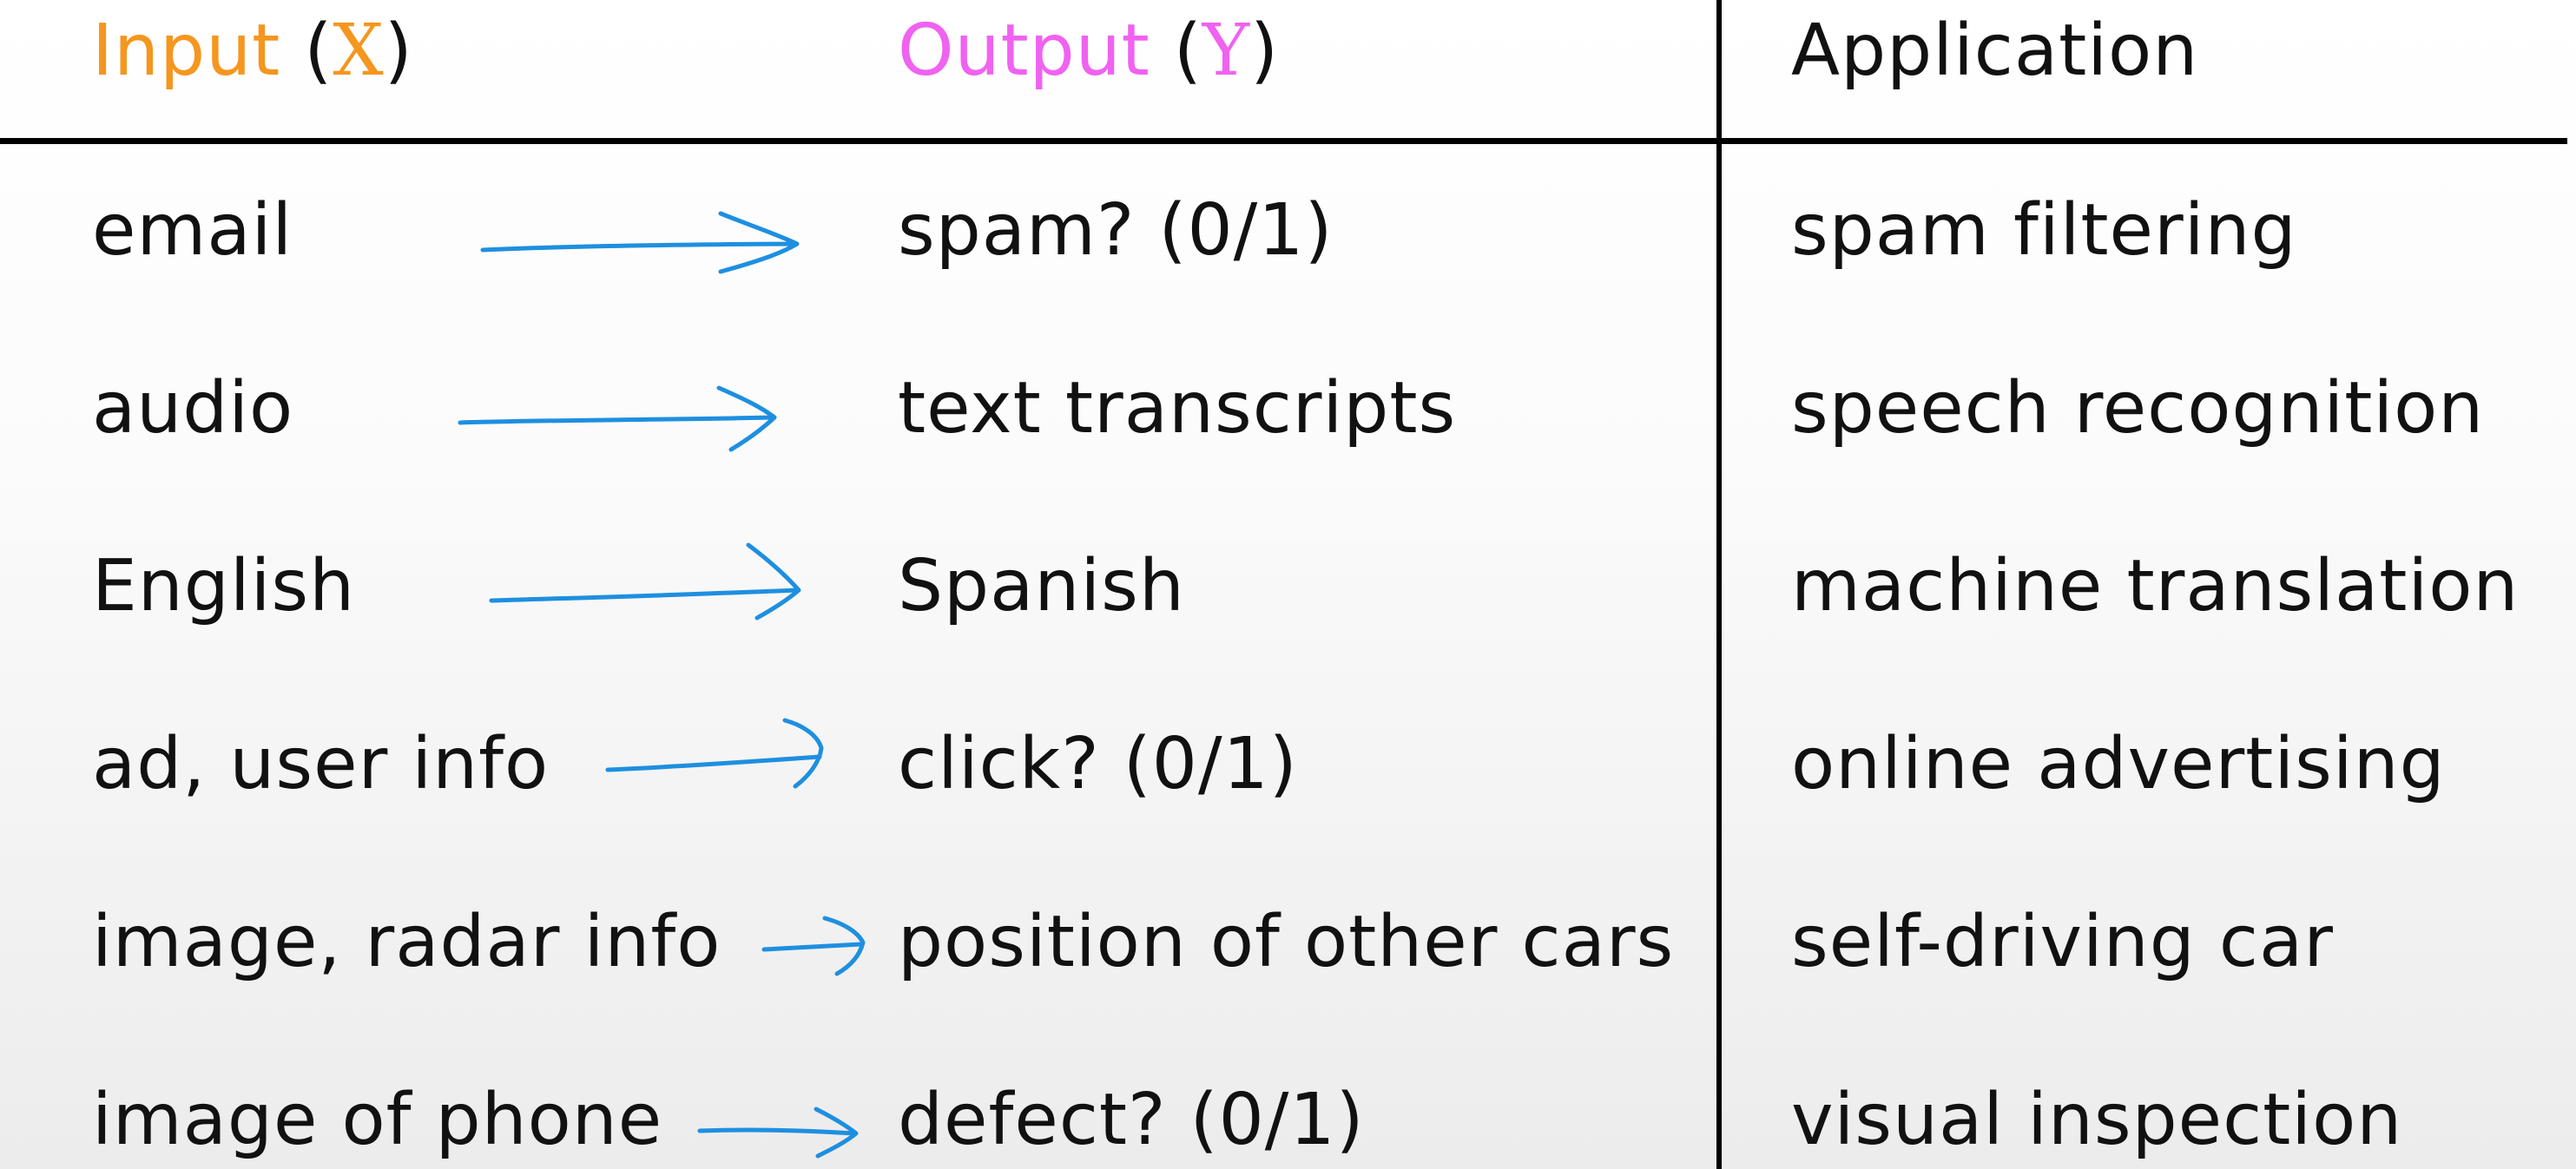  I want to click on right-arrow-icon, so click(778, 1133).